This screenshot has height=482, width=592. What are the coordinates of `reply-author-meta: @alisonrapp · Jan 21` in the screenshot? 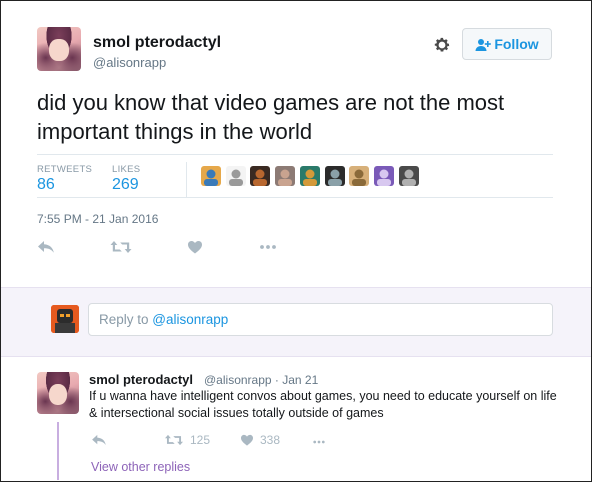 It's located at (261, 380).